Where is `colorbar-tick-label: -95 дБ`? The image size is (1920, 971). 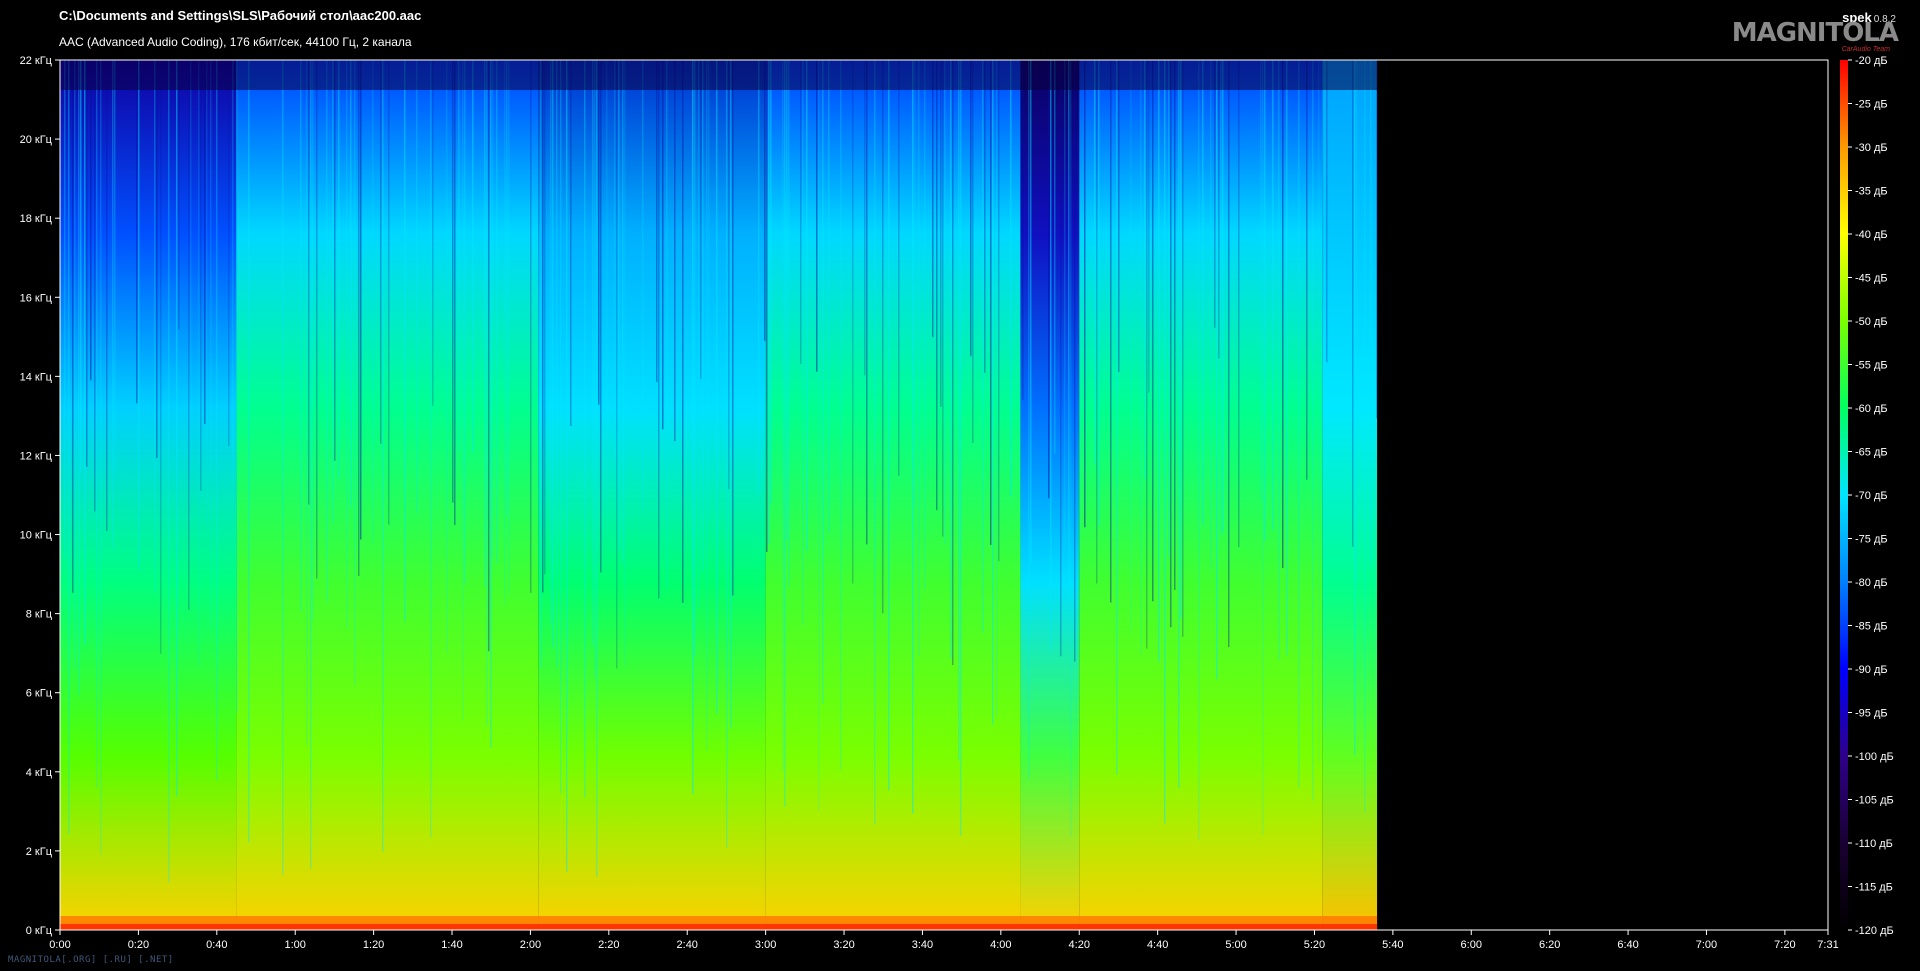
colorbar-tick-label: -95 дБ is located at coordinates (1871, 714).